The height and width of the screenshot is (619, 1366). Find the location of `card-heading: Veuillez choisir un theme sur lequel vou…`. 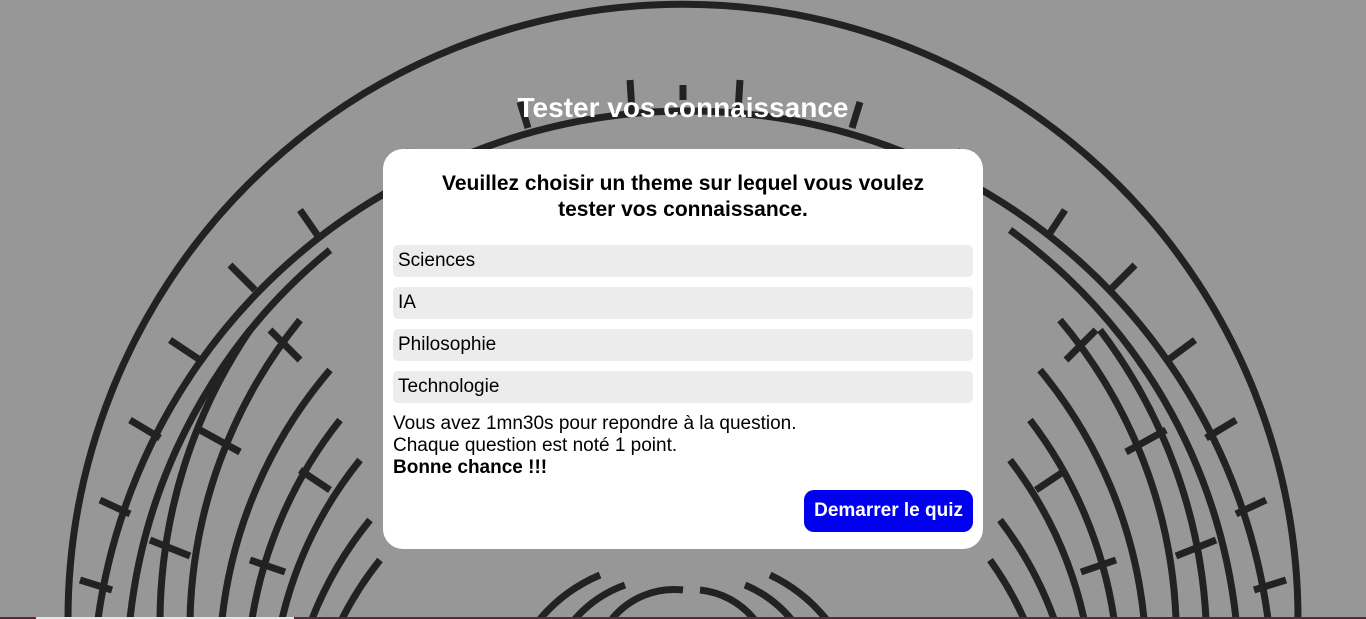

card-heading: Veuillez choisir un theme sur lequel vou… is located at coordinates (683, 196).